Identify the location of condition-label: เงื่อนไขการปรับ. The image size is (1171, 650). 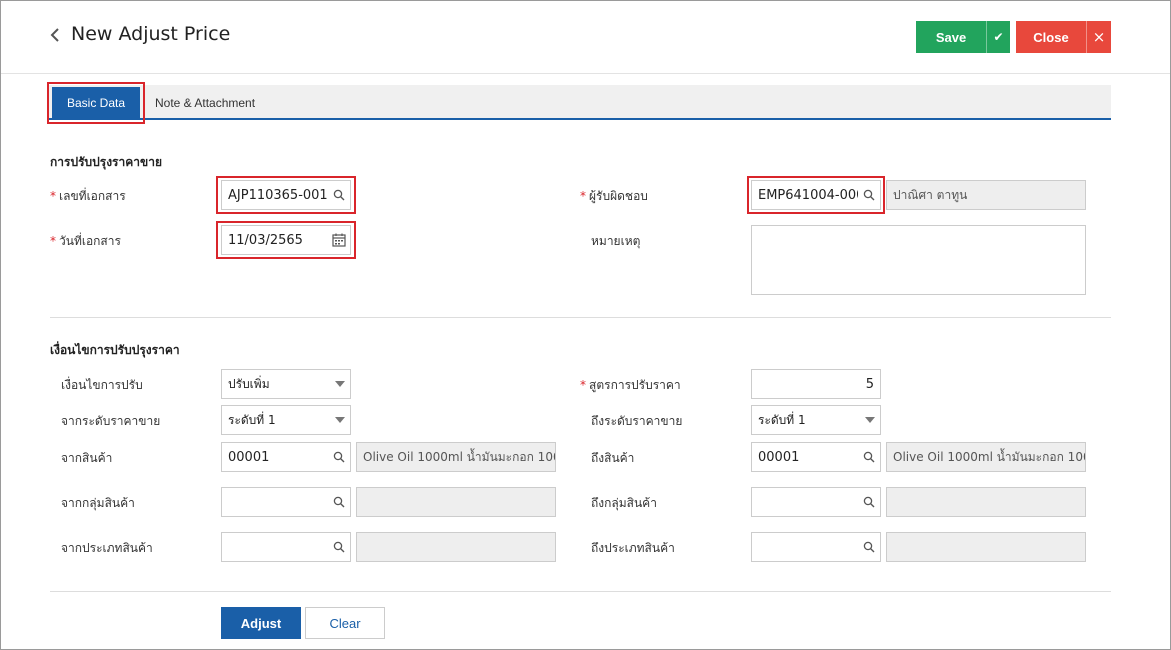
(102, 385).